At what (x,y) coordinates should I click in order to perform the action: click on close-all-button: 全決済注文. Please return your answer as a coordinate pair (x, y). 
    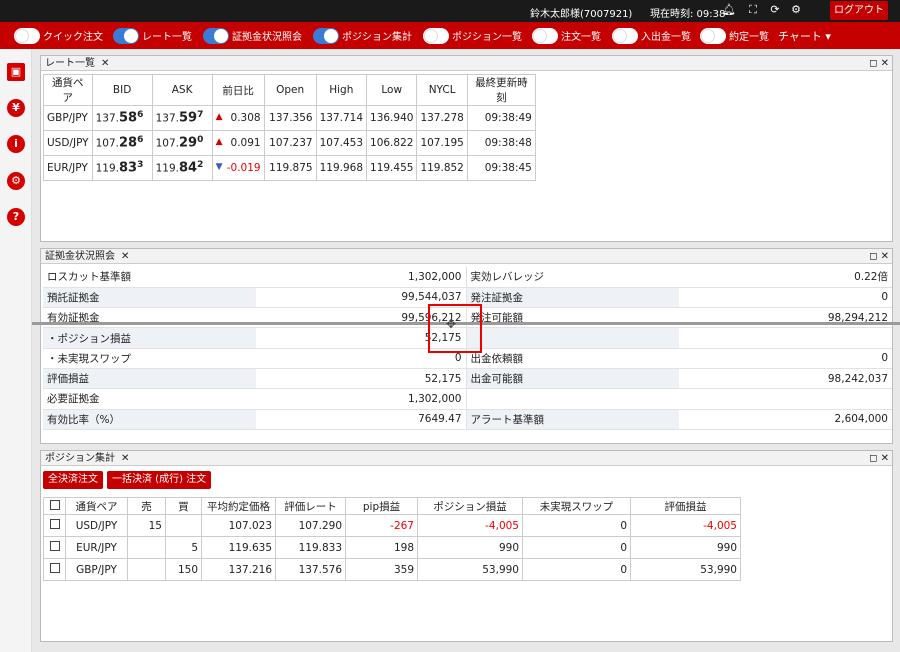
    Looking at the image, I should click on (73, 480).